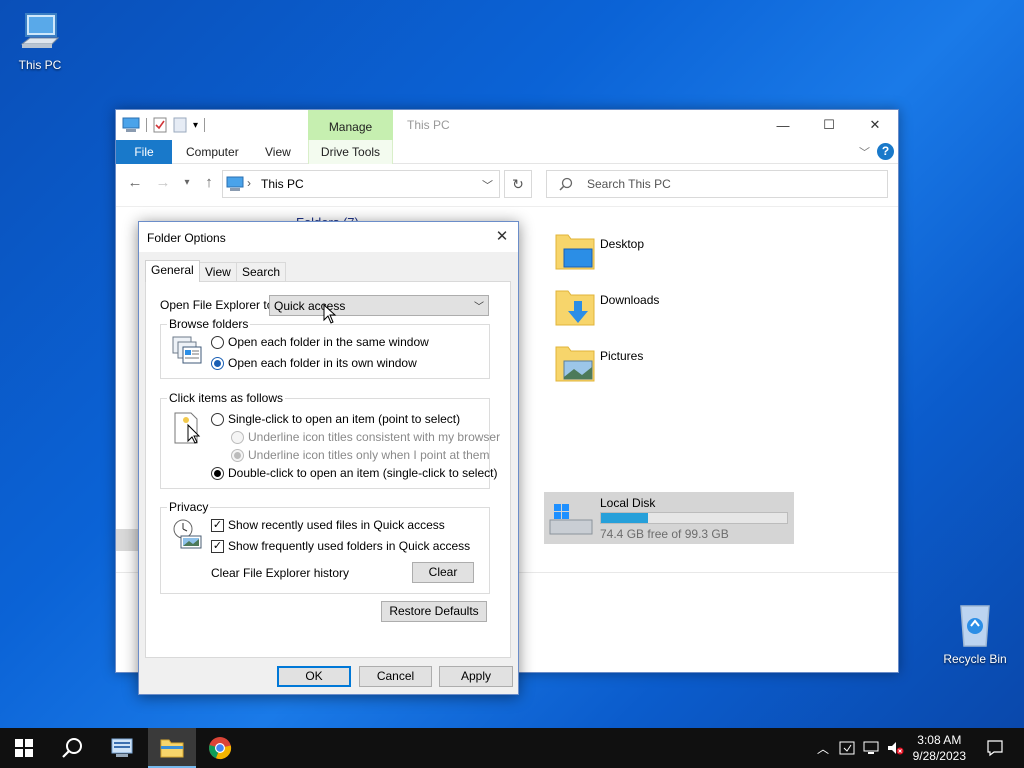  What do you see at coordinates (163, 183) in the screenshot?
I see `forward-arrow-icon: →` at bounding box center [163, 183].